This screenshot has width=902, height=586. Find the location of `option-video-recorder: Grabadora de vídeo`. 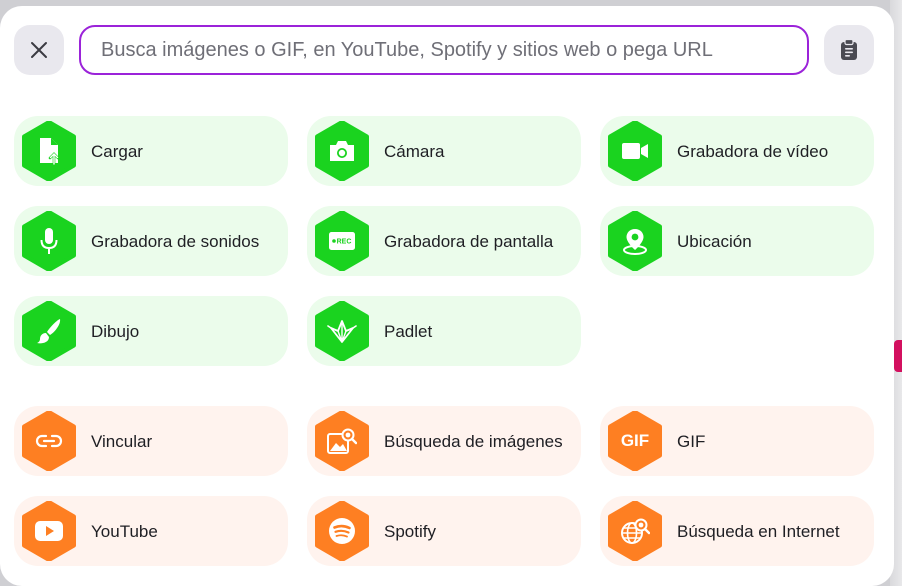

option-video-recorder: Grabadora de vídeo is located at coordinates (737, 151).